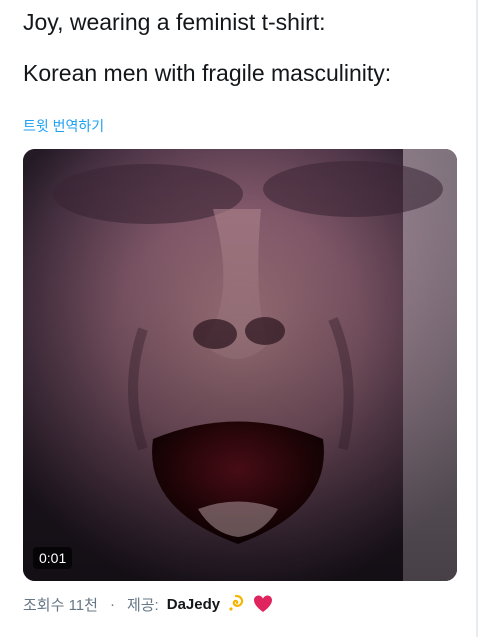 This screenshot has height=637, width=480. Describe the element at coordinates (63, 126) in the screenshot. I see `translate-tweet-link: 트윗 번역하기` at that location.